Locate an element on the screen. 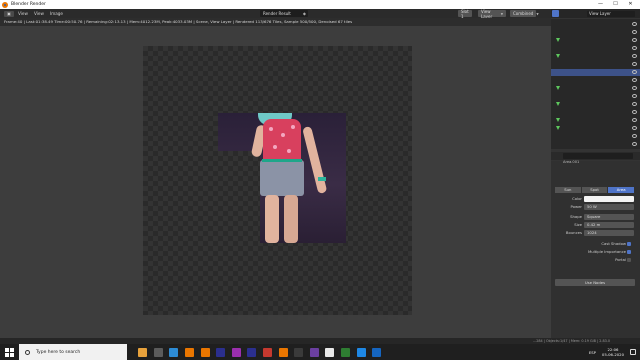  menu-image: Image is located at coordinates (56, 13).